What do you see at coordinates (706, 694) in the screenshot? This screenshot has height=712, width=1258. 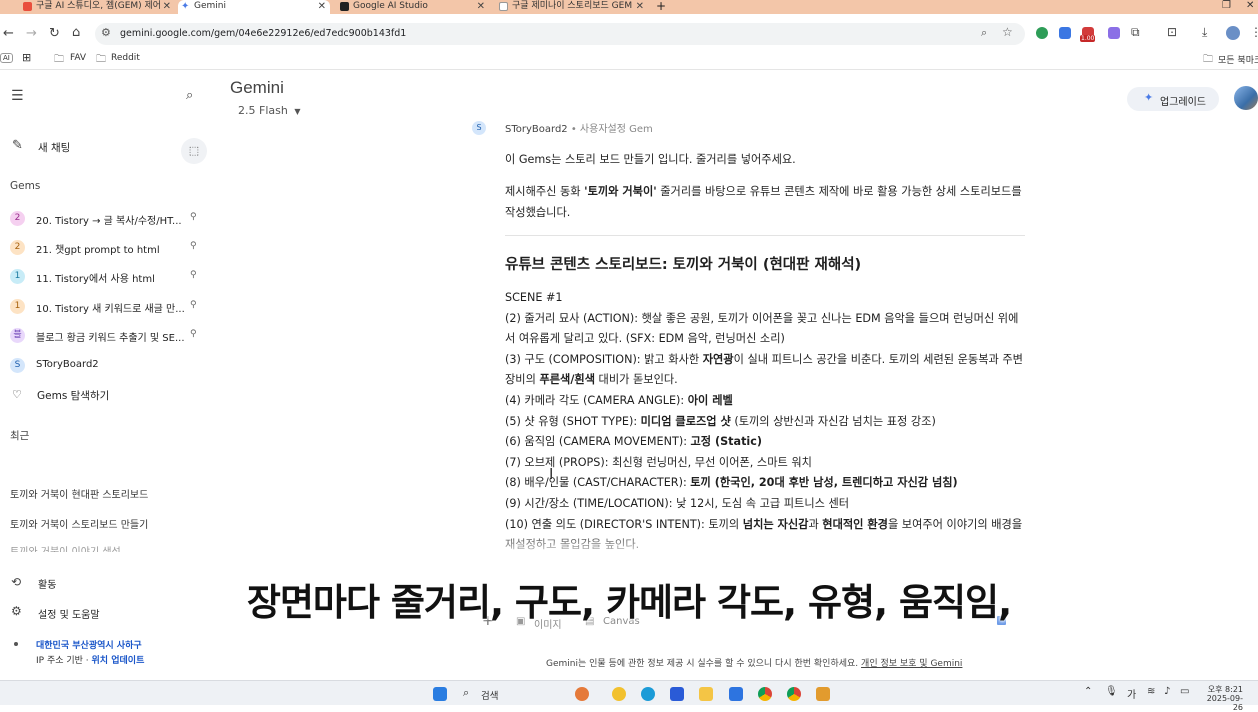 I see `file-explorer-icon` at bounding box center [706, 694].